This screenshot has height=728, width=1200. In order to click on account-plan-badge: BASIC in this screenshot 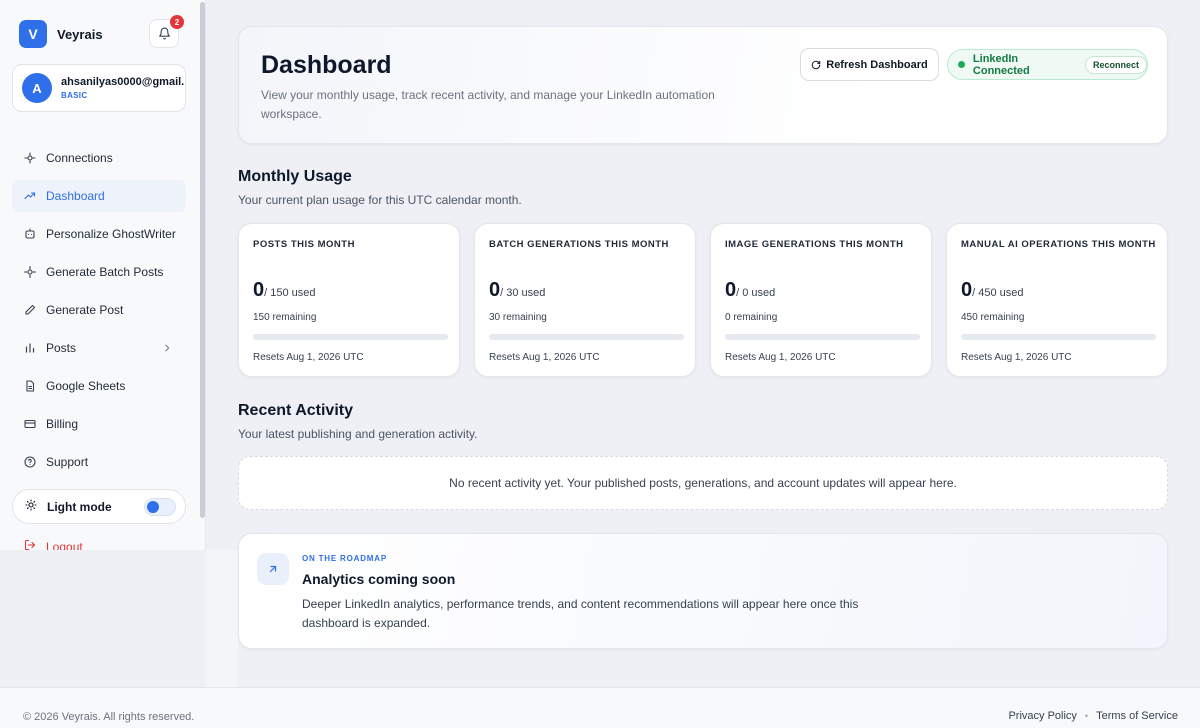, I will do `click(74, 95)`.